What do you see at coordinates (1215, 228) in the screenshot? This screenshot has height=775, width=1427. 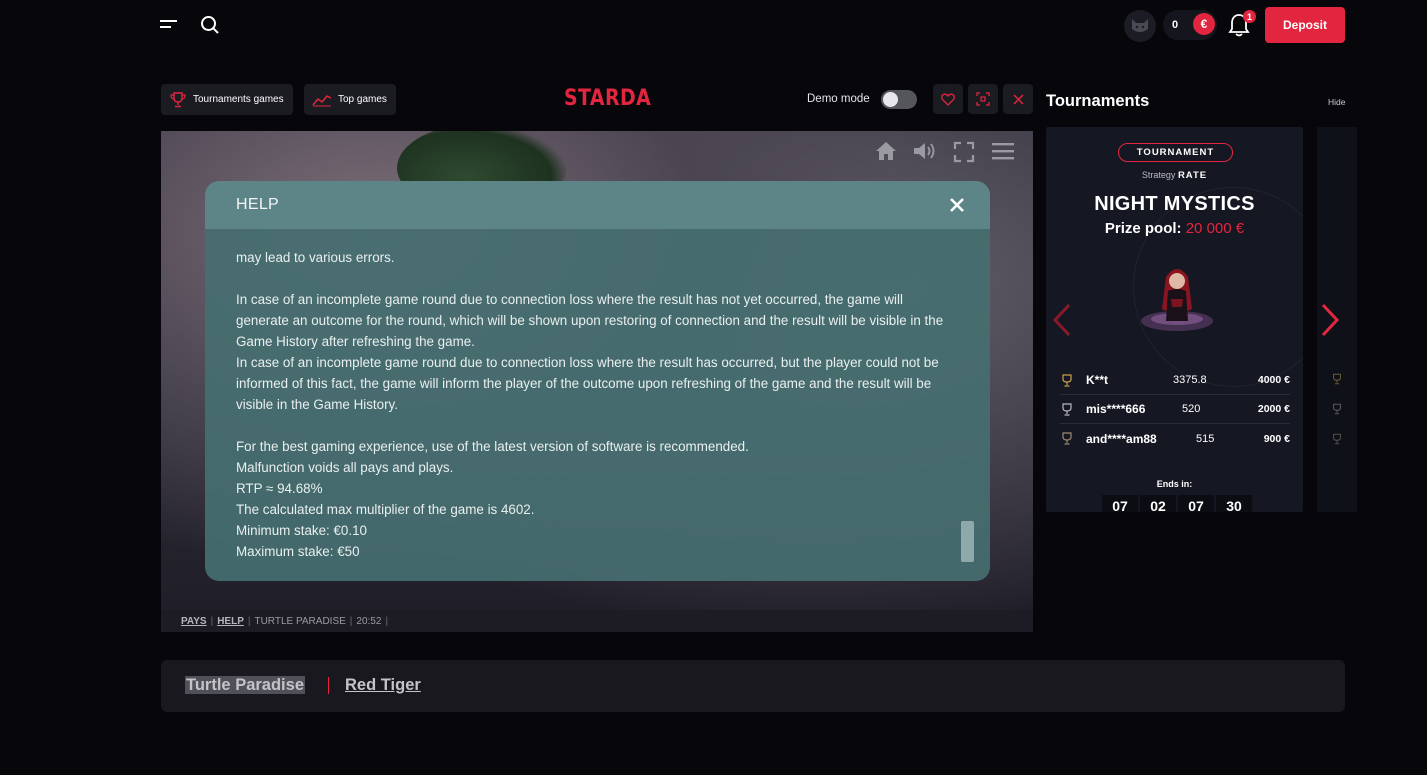 I see `prize-value: 20 000 €` at bounding box center [1215, 228].